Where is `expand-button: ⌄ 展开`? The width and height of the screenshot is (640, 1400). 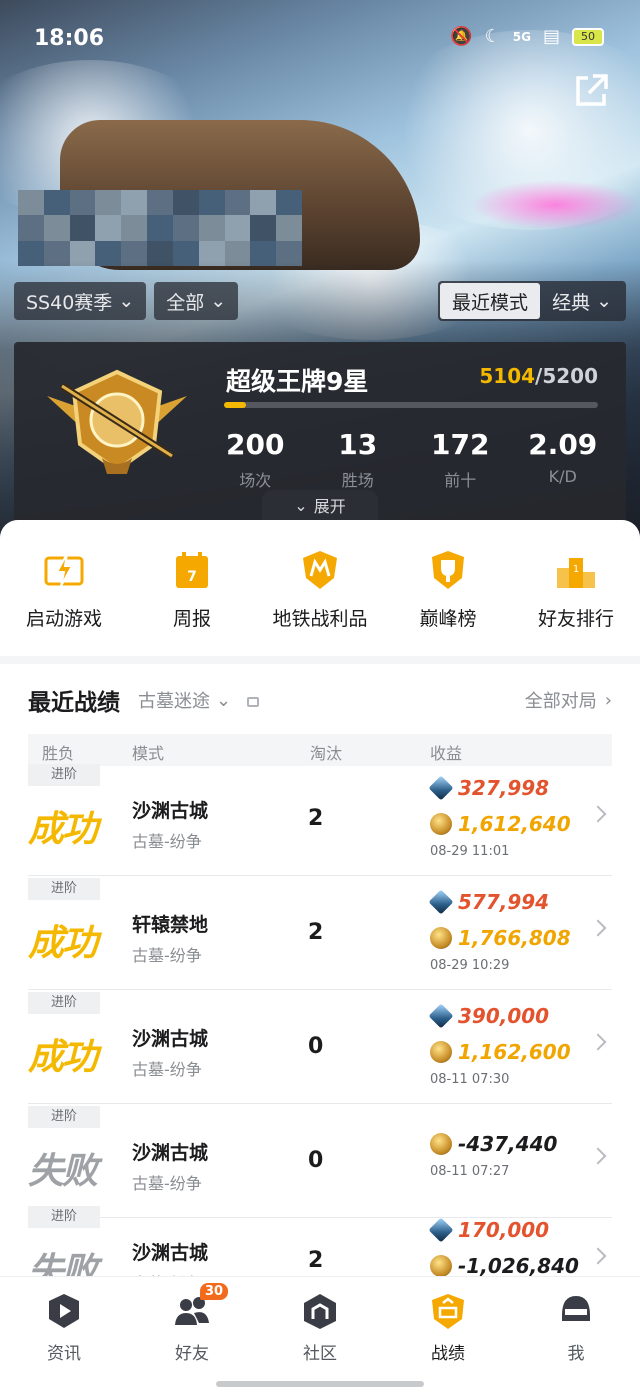
expand-button: ⌄ 展开 is located at coordinates (320, 505).